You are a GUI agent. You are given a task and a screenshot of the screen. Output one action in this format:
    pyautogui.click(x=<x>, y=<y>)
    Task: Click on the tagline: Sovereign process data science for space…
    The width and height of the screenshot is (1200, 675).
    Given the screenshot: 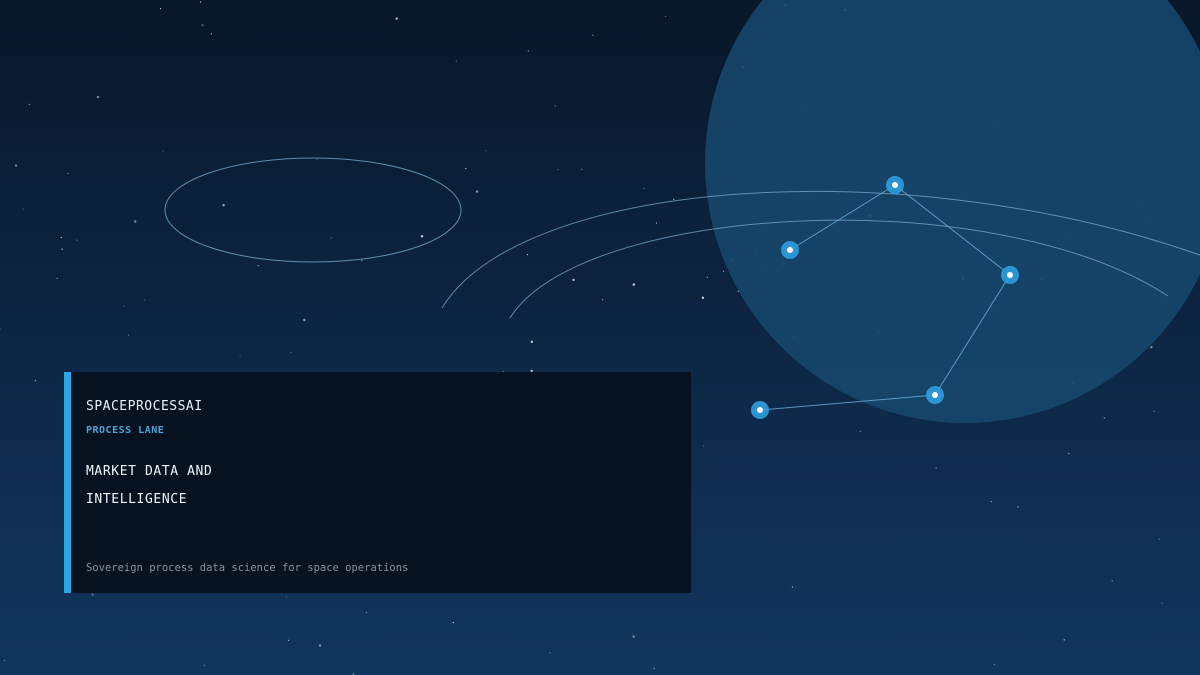 What is the action you would take?
    pyautogui.click(x=247, y=568)
    